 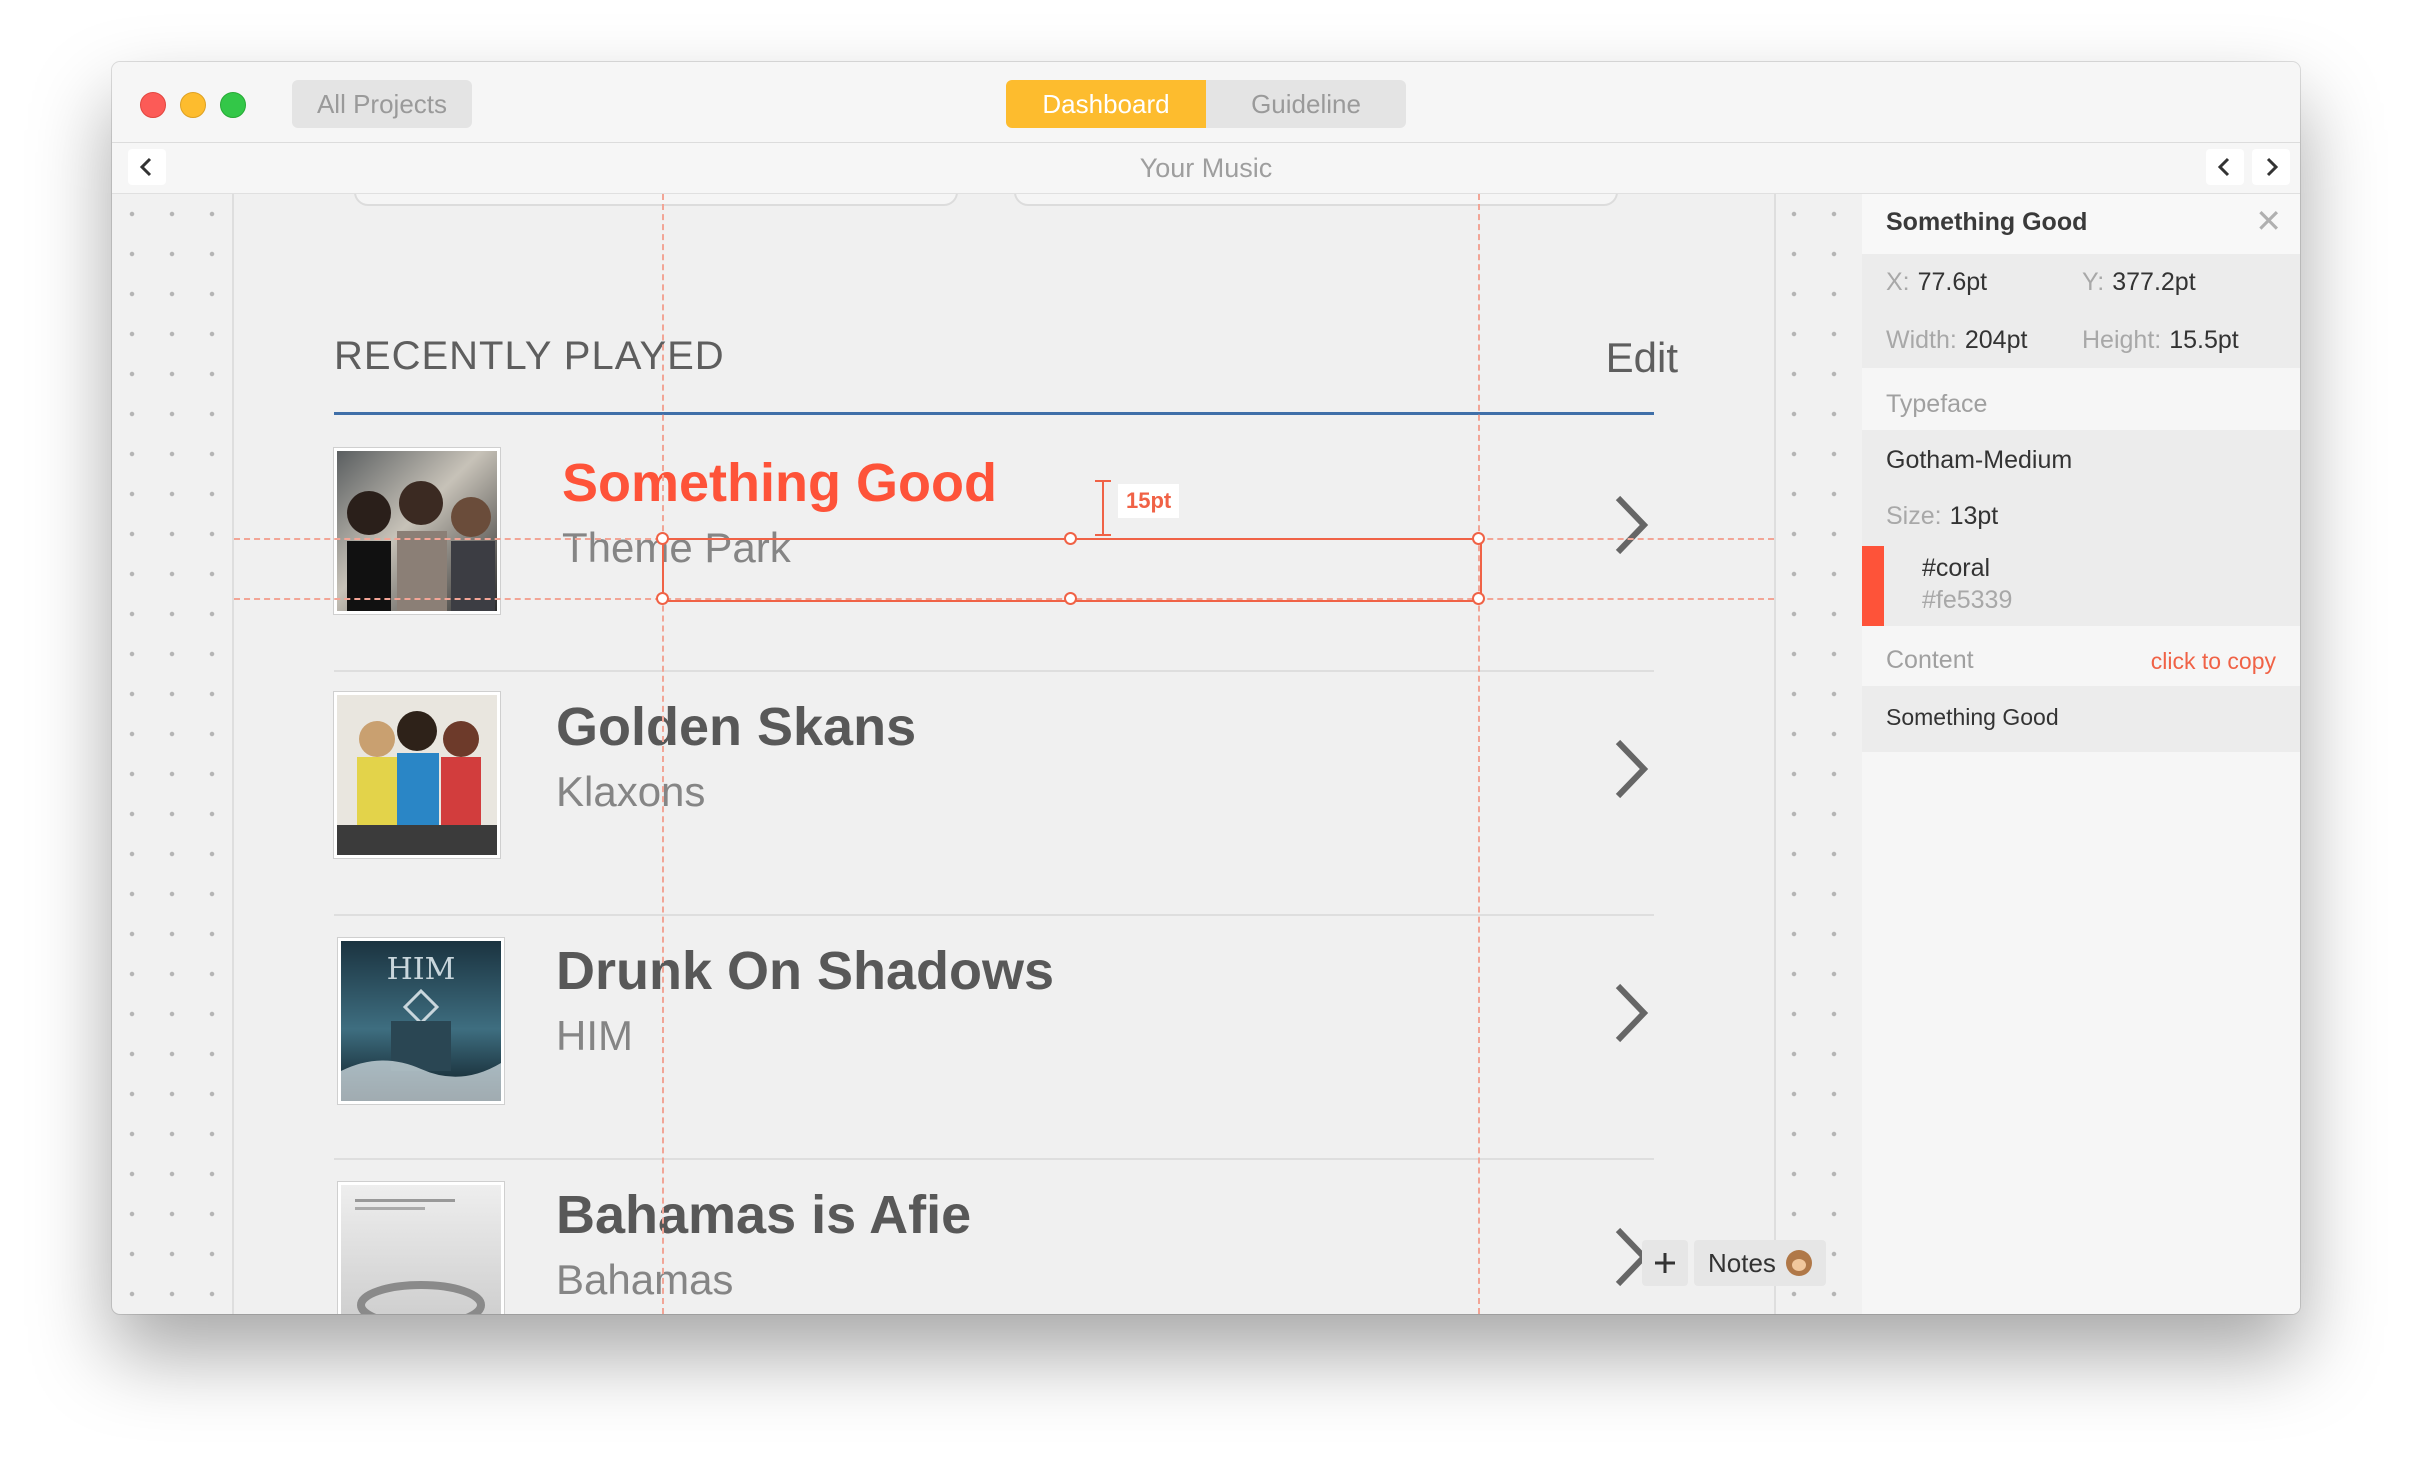 What do you see at coordinates (171, 754) in the screenshot?
I see `dotted-margin-left` at bounding box center [171, 754].